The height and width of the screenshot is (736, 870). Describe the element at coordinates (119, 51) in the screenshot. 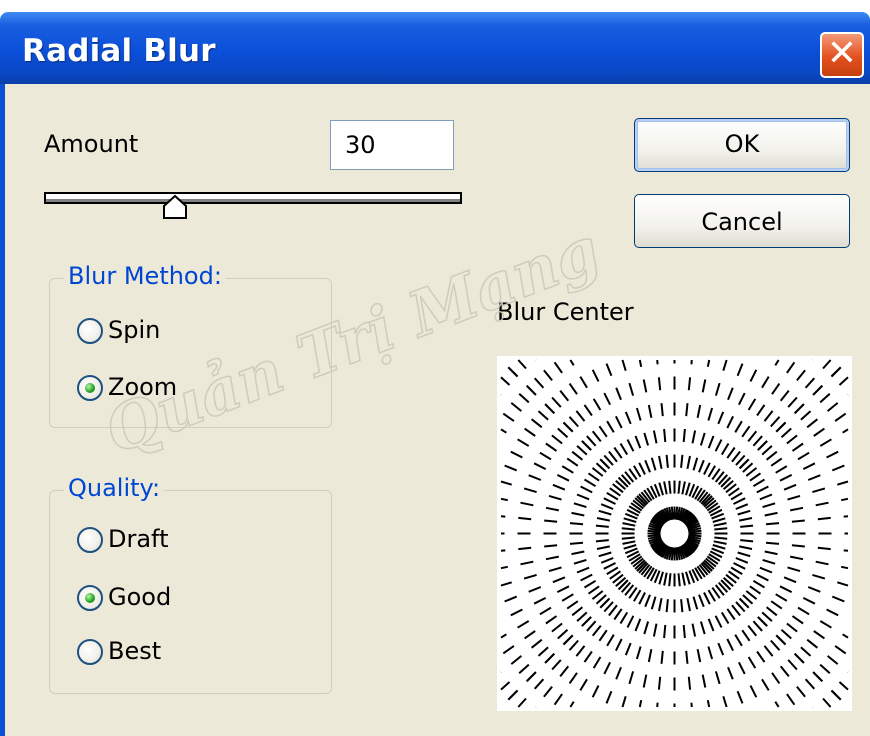

I see `dialog-title: Radial Blur` at that location.